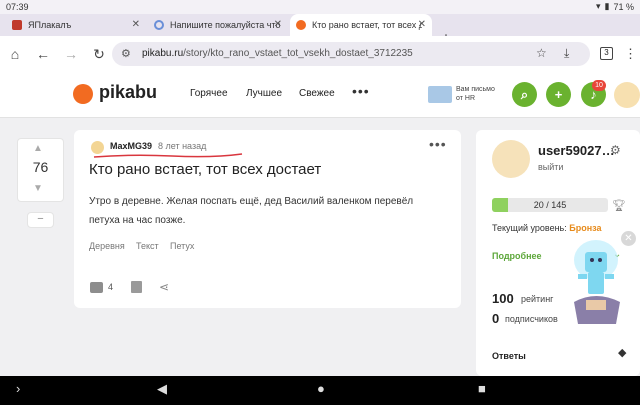 The height and width of the screenshot is (405, 640). I want to click on nav-expand-icon: ›, so click(18, 388).